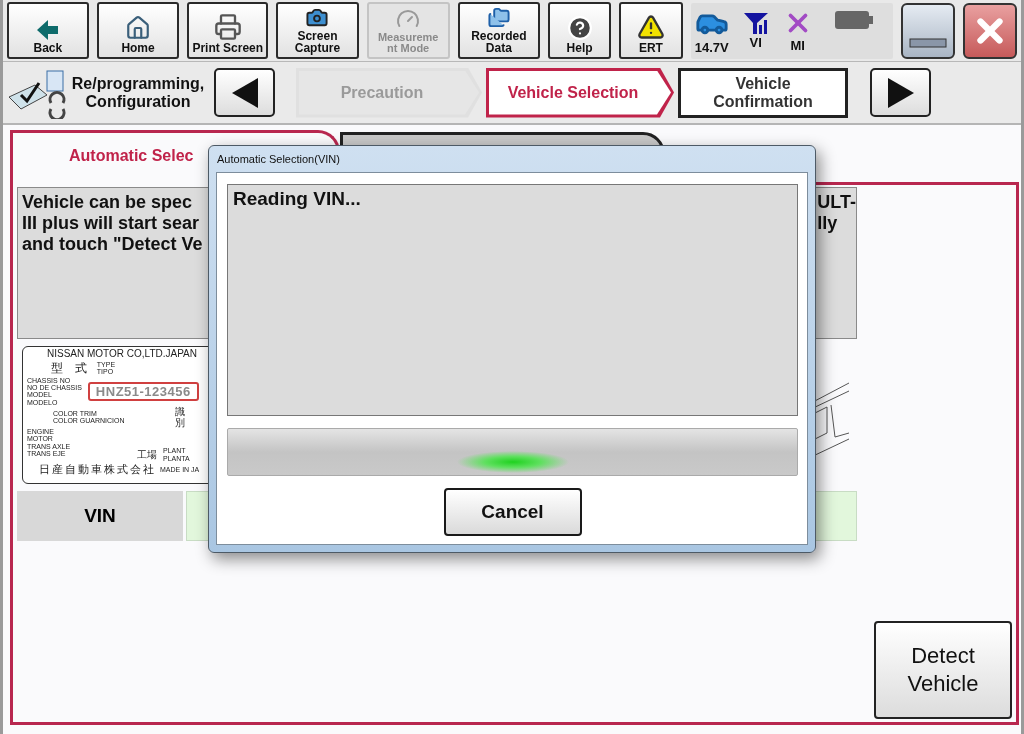 The image size is (1024, 734). I want to click on toolbar-button: Print Screen, so click(228, 30).